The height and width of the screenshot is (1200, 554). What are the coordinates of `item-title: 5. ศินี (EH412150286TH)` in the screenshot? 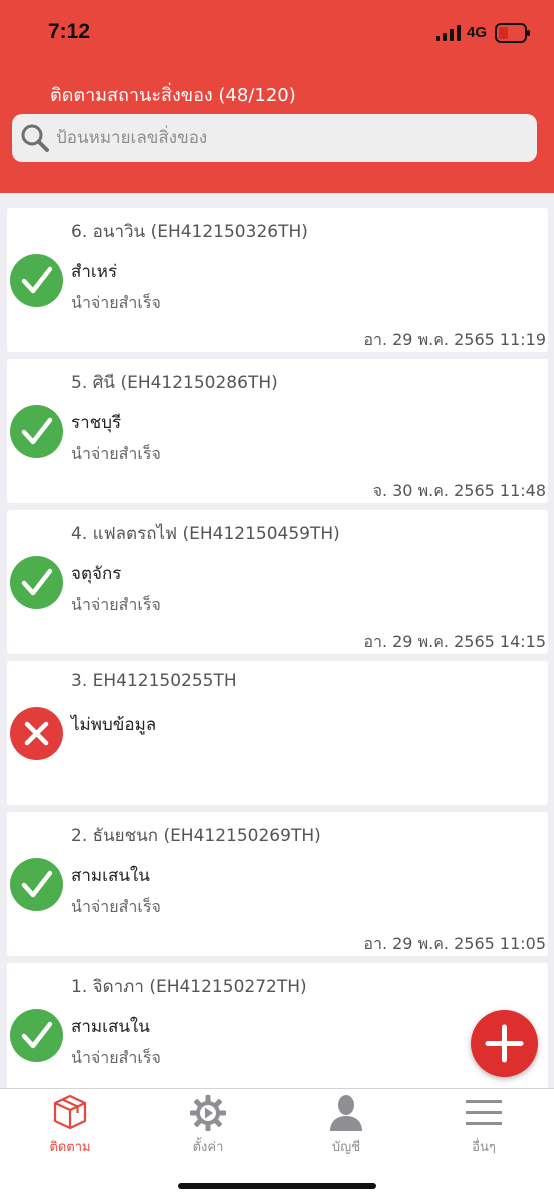 It's located at (174, 383).